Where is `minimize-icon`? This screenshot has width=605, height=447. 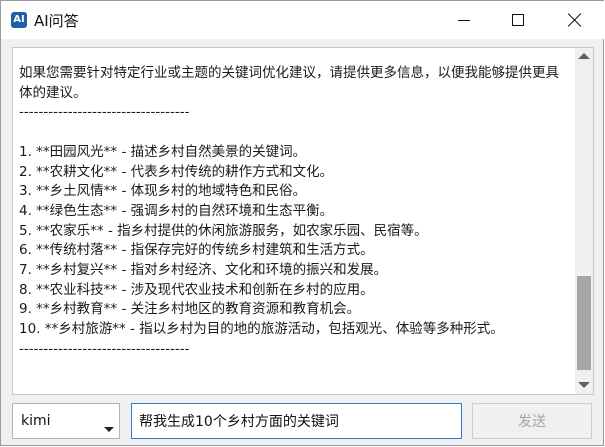
minimize-icon is located at coordinates (464, 20).